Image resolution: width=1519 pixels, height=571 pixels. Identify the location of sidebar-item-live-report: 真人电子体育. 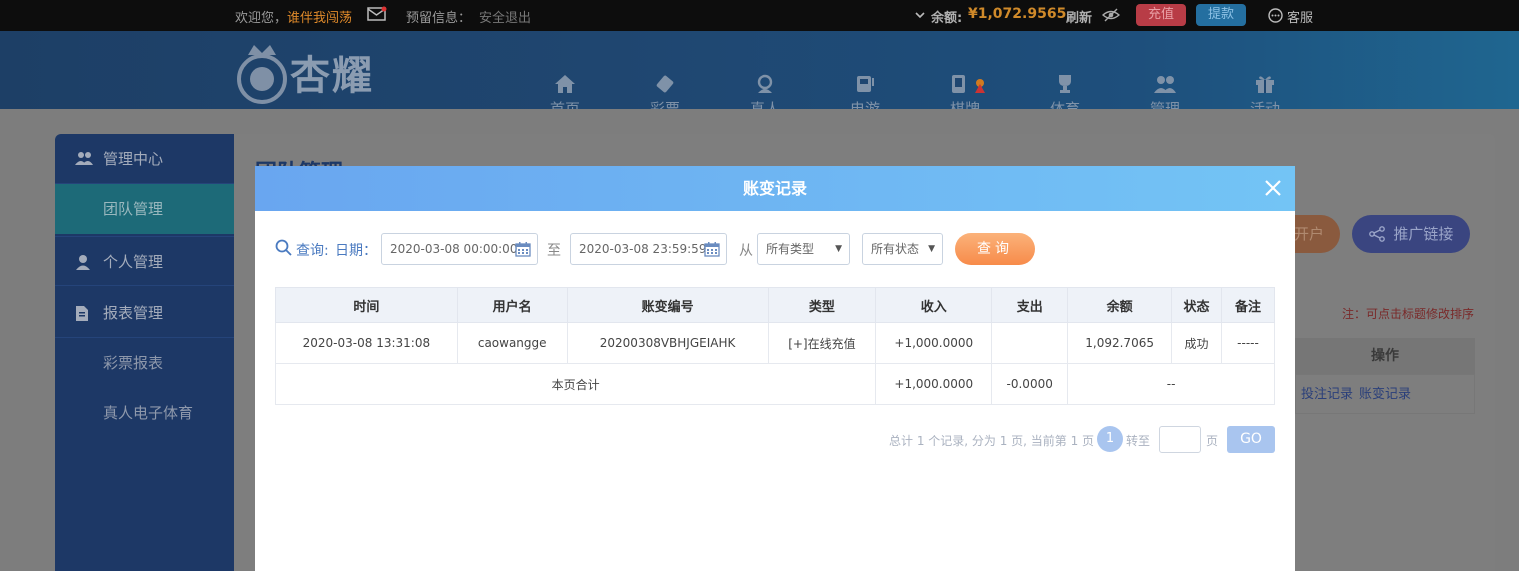
(144, 413).